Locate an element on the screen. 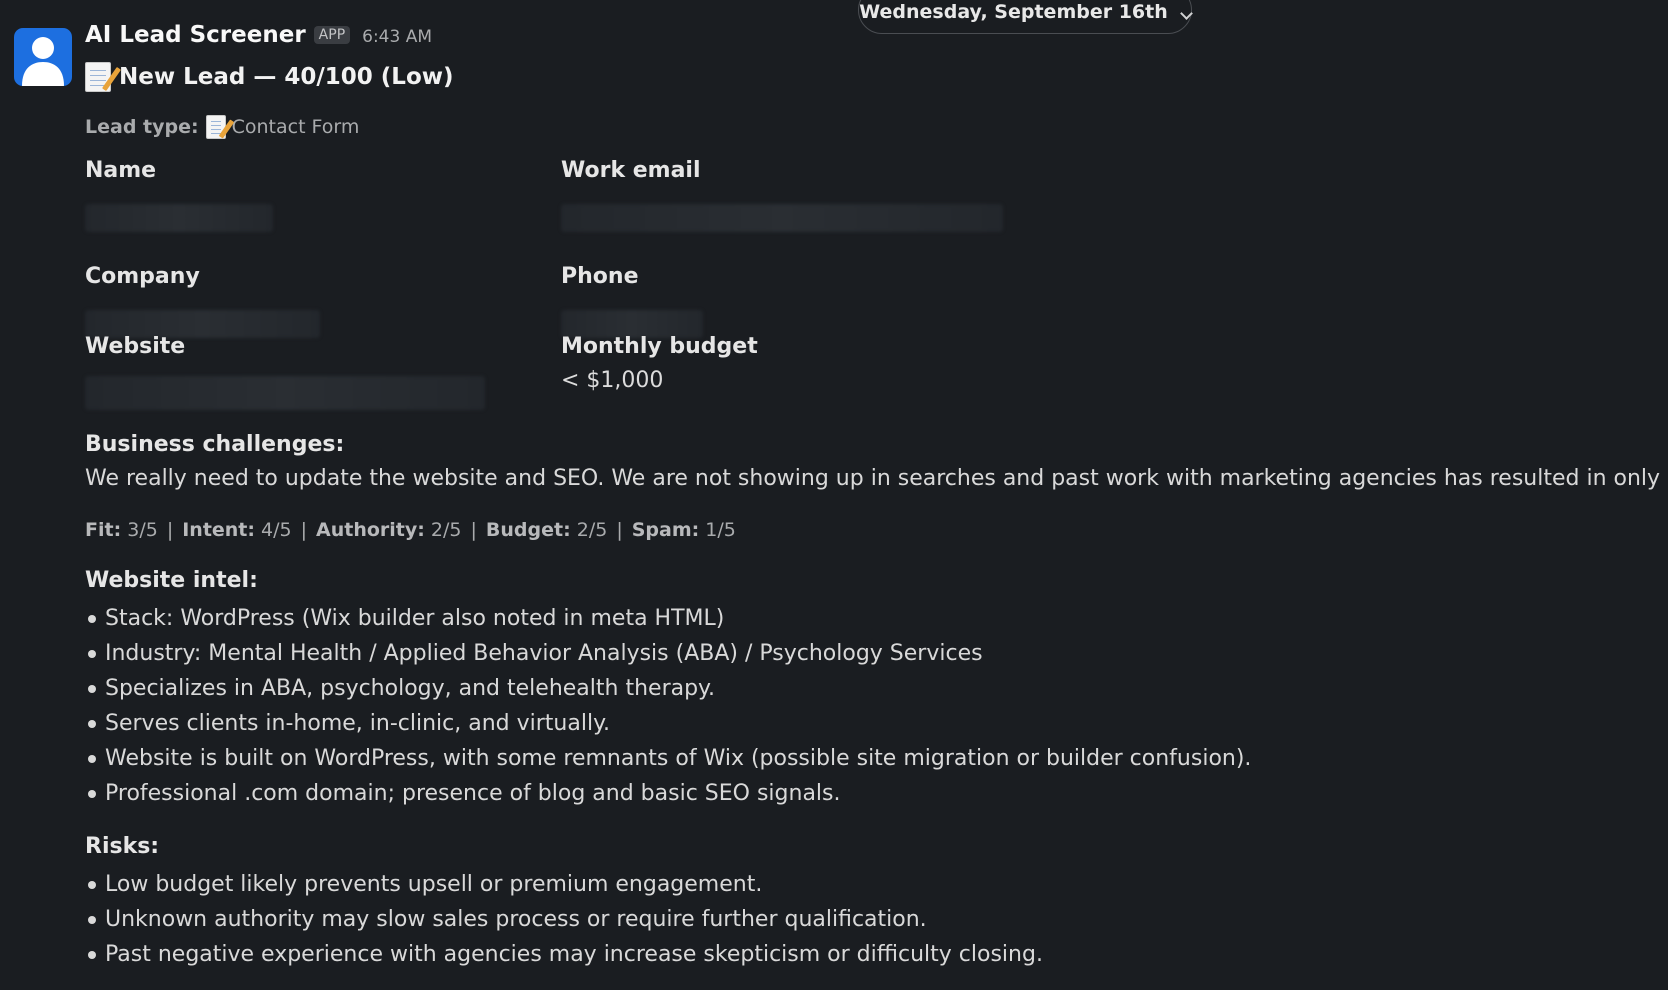 This screenshot has width=1668, height=990. user-silhouette-icon is located at coordinates (43, 61).